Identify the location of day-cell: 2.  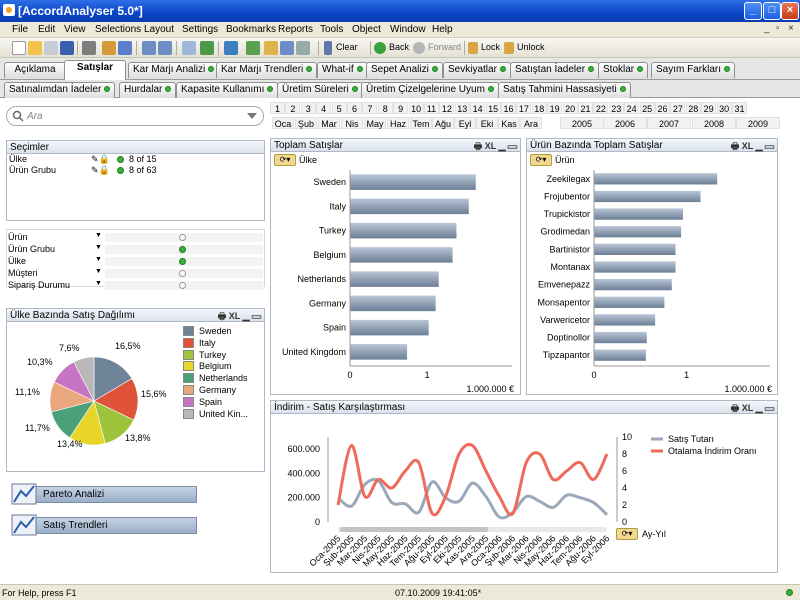
(293, 108).